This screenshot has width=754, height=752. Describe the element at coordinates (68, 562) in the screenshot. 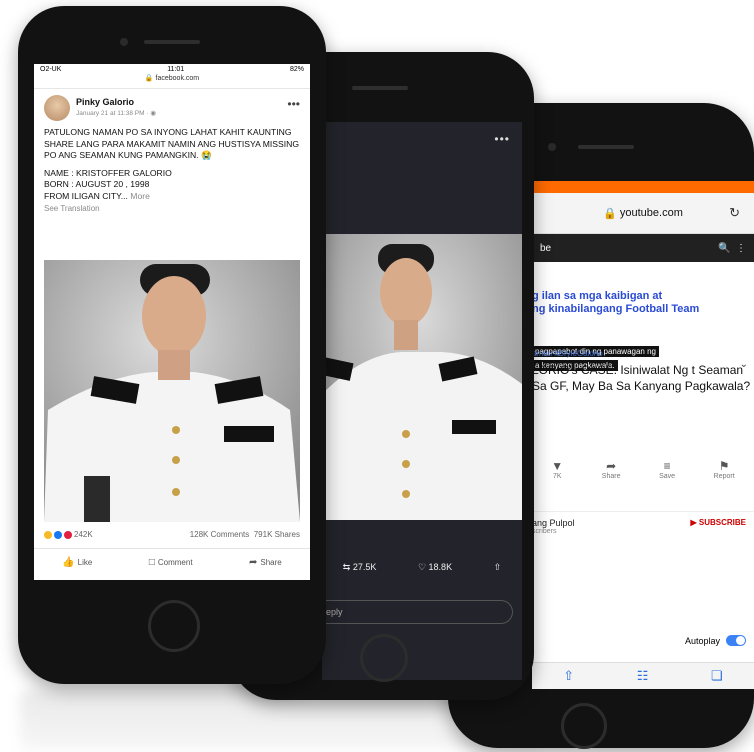

I see `thumbs-up-icon: 👍` at that location.